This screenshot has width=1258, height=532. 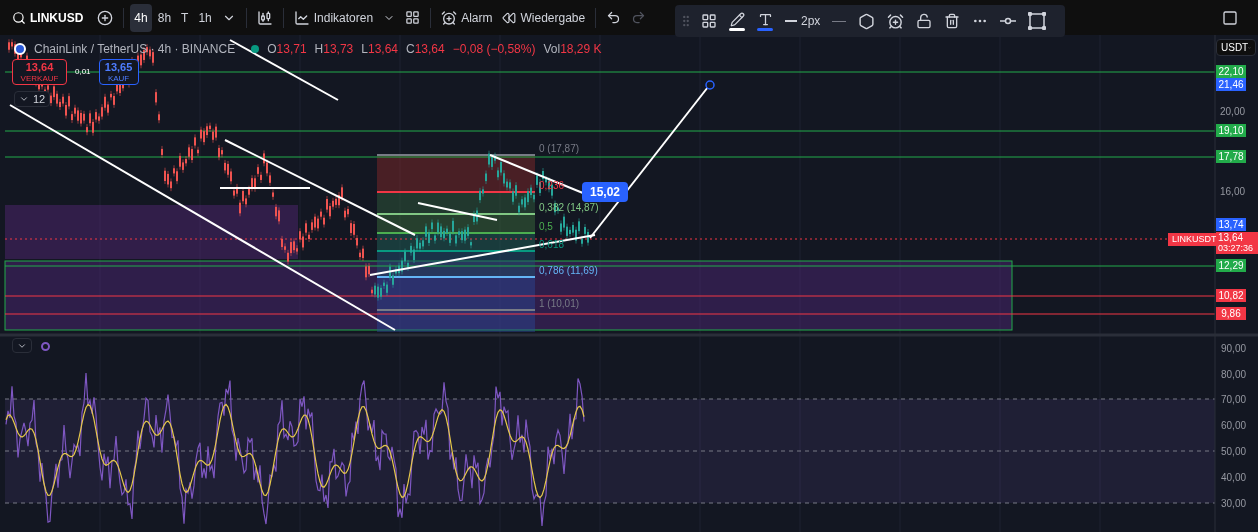 What do you see at coordinates (572, 49) in the screenshot?
I see `volume-value: Vol18,29 K` at bounding box center [572, 49].